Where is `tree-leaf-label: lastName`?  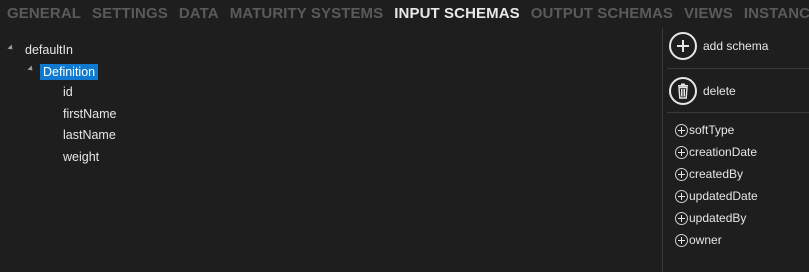 tree-leaf-label: lastName is located at coordinates (89, 135).